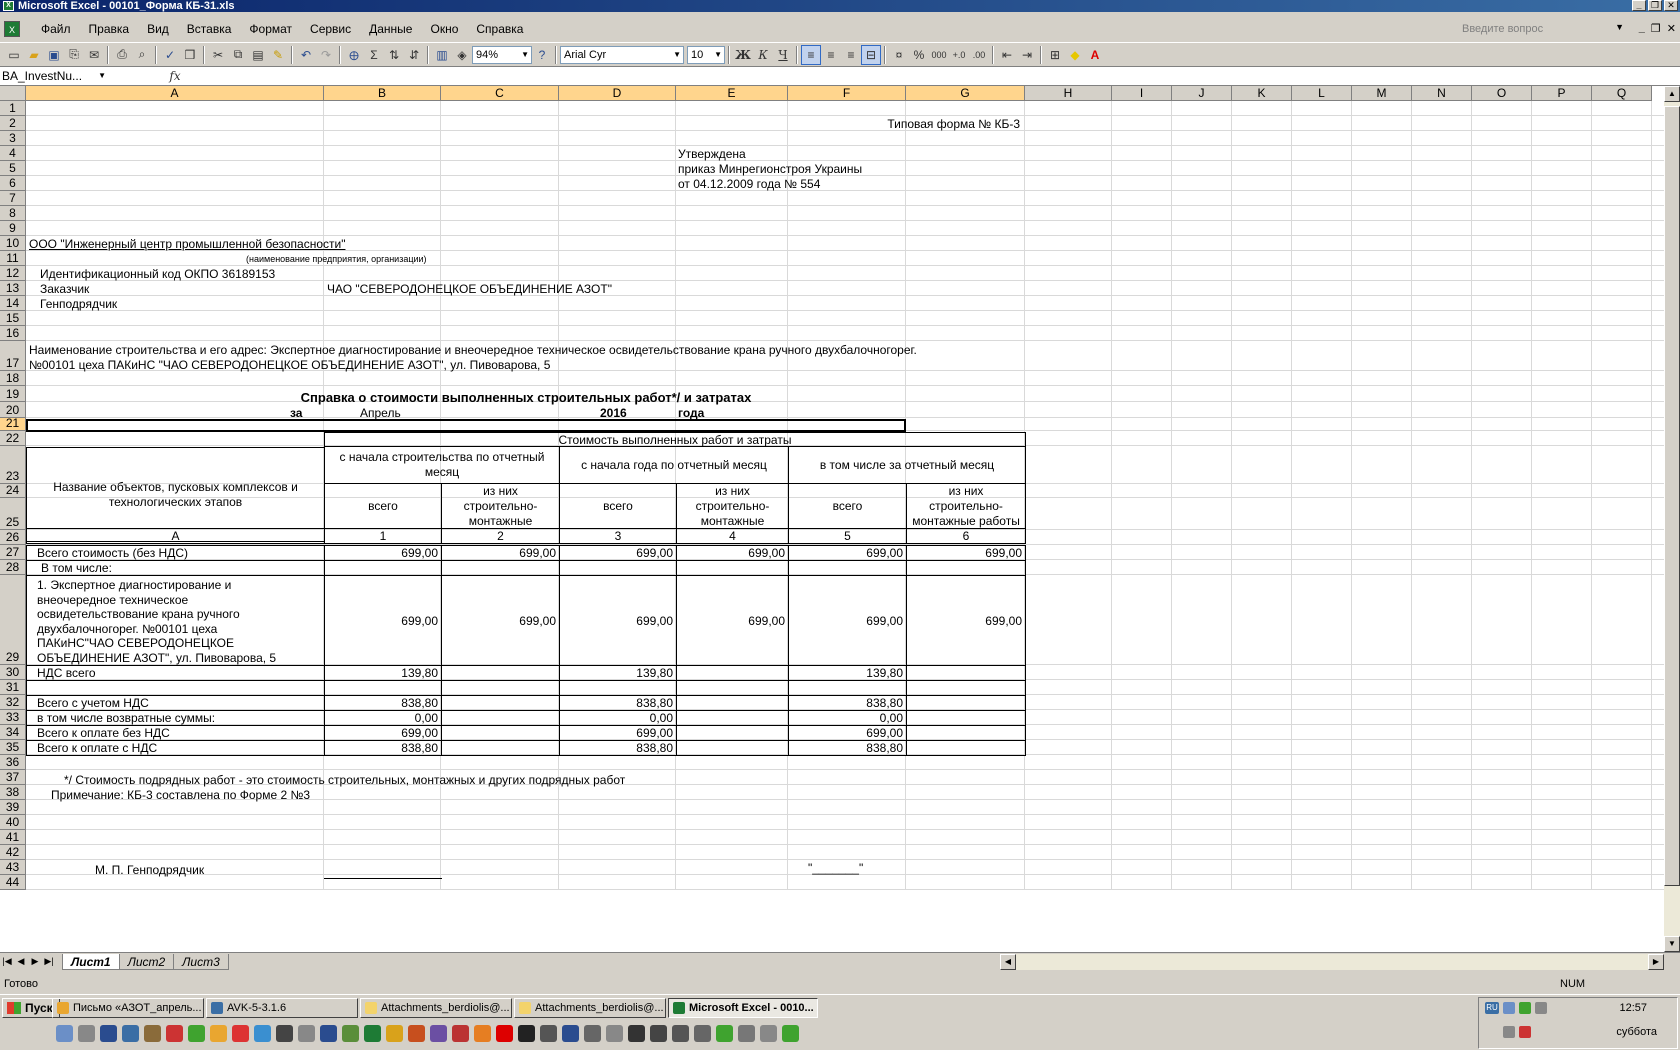 The width and height of the screenshot is (1680, 1050). I want to click on row-header-1: 1, so click(13, 108).